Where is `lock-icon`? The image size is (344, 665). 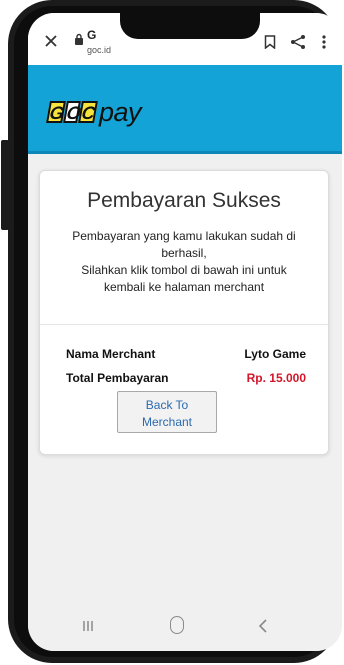
lock-icon is located at coordinates (79, 39).